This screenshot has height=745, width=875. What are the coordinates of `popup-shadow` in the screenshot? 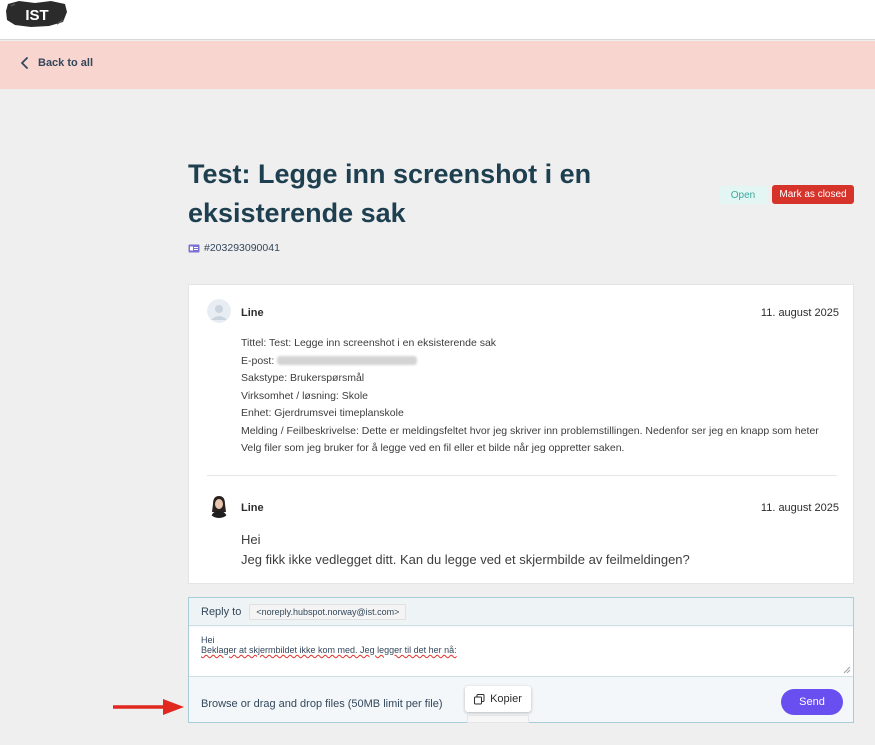 It's located at (498, 719).